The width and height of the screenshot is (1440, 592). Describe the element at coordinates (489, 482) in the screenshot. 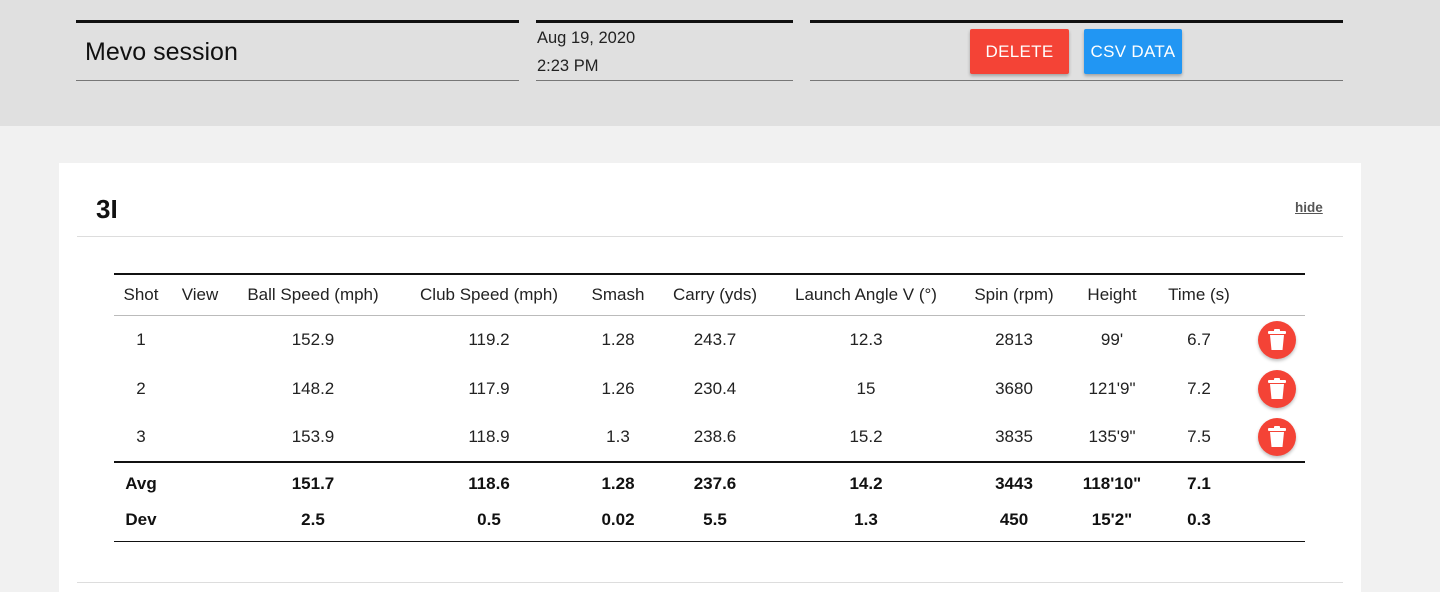

I see `avg-club-speed: 118.6` at that location.